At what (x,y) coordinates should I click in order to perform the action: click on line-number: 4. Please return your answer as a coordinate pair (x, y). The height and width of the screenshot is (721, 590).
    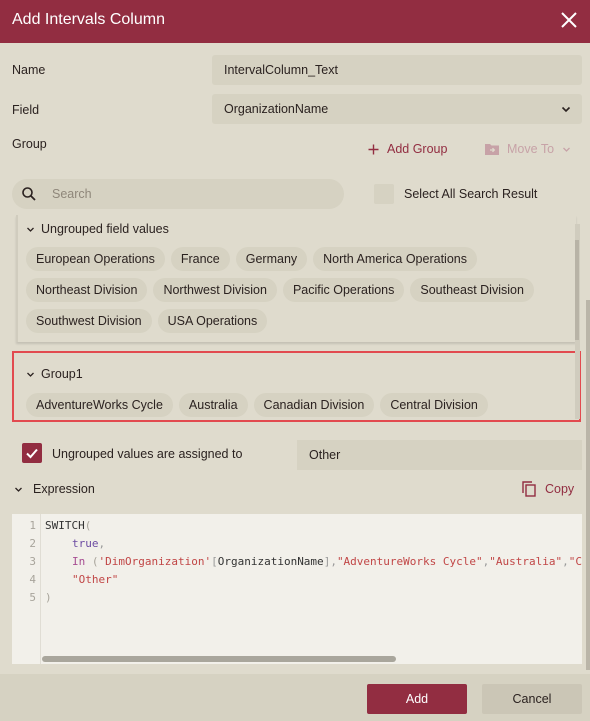
    Looking at the image, I should click on (32, 579).